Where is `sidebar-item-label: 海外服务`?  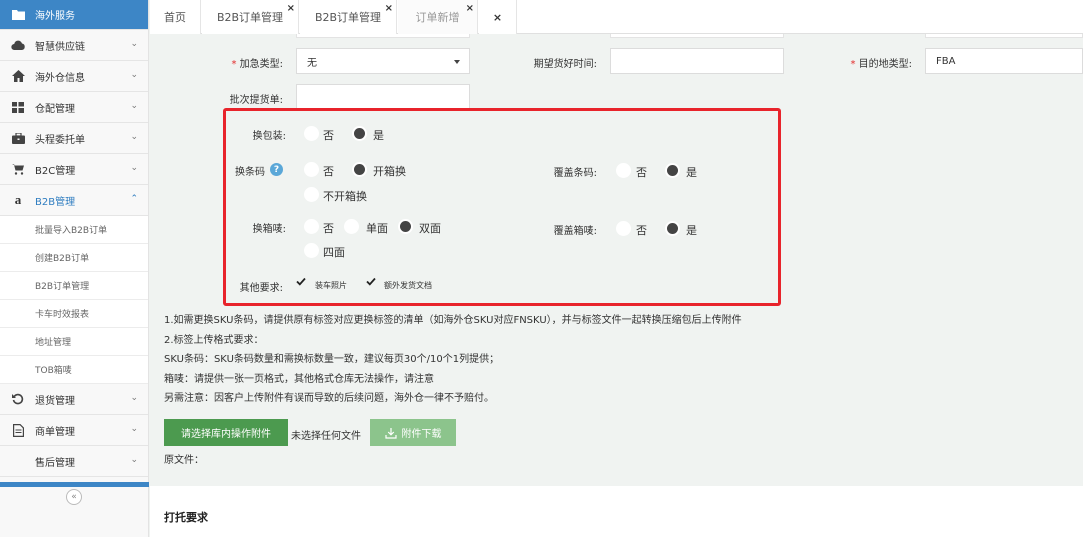 sidebar-item-label: 海外服务 is located at coordinates (55, 16).